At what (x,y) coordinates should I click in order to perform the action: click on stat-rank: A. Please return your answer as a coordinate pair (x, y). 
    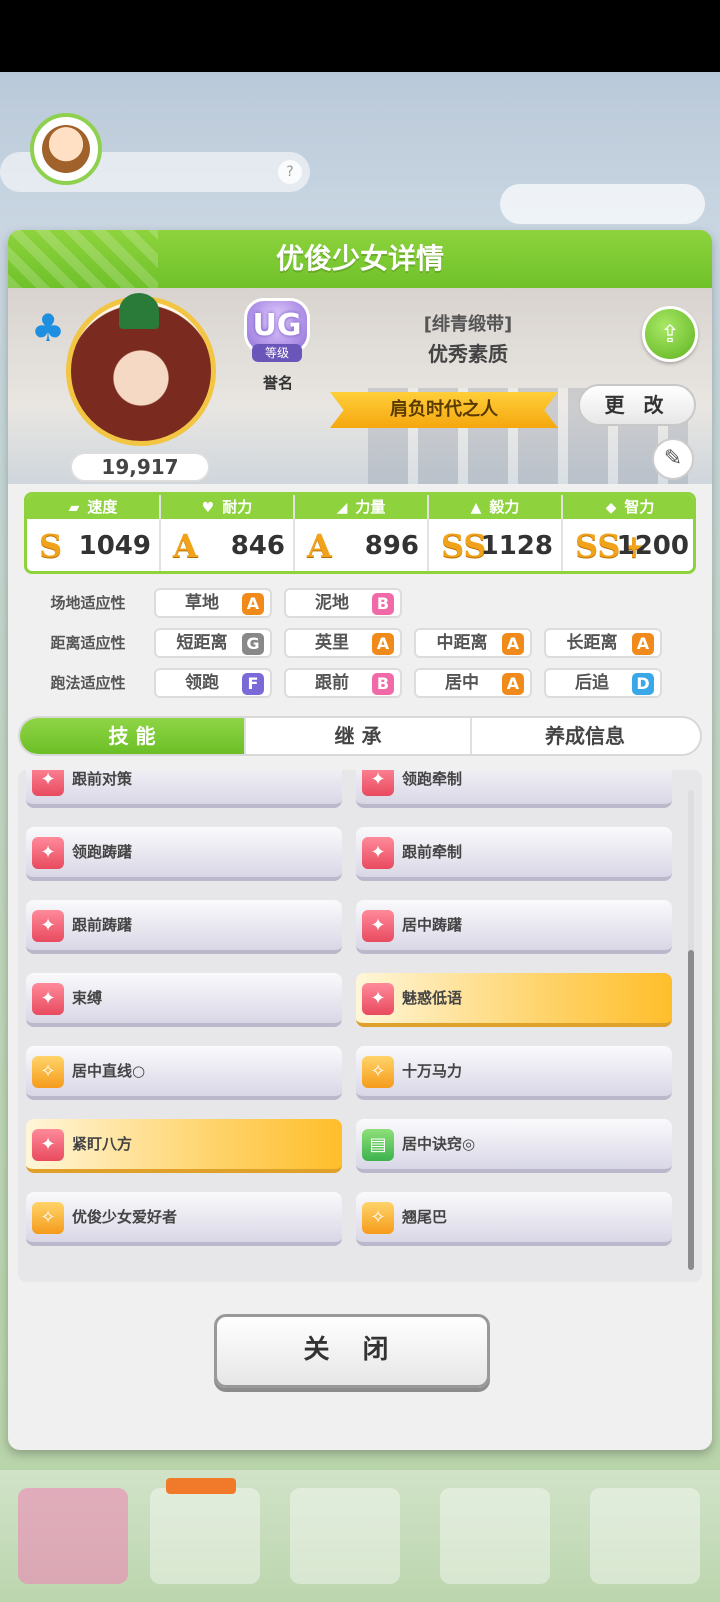
    Looking at the image, I should click on (319, 546).